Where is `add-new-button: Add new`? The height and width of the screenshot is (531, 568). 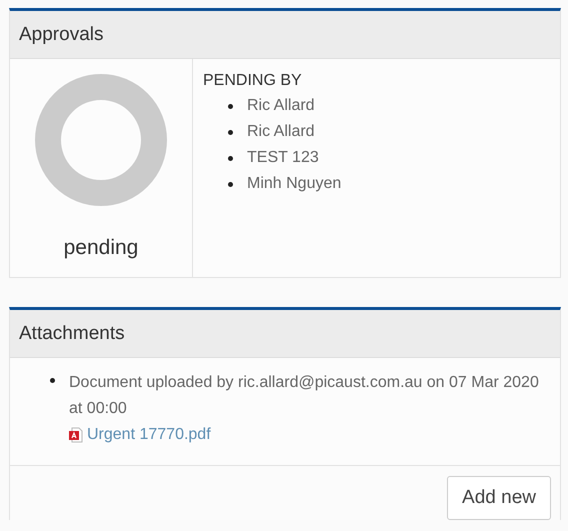
add-new-button: Add new is located at coordinates (499, 498).